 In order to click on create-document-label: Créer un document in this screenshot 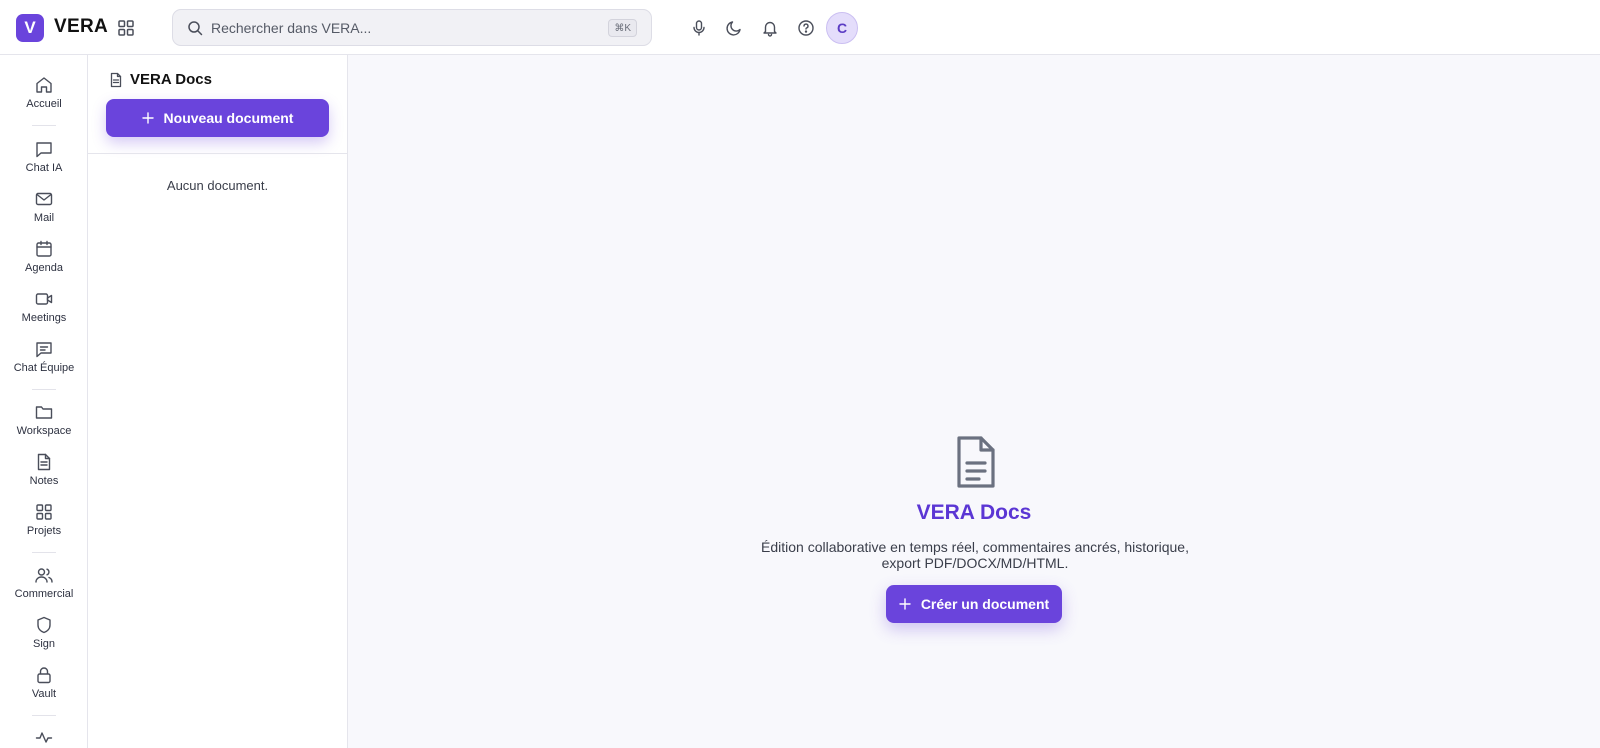, I will do `click(985, 604)`.